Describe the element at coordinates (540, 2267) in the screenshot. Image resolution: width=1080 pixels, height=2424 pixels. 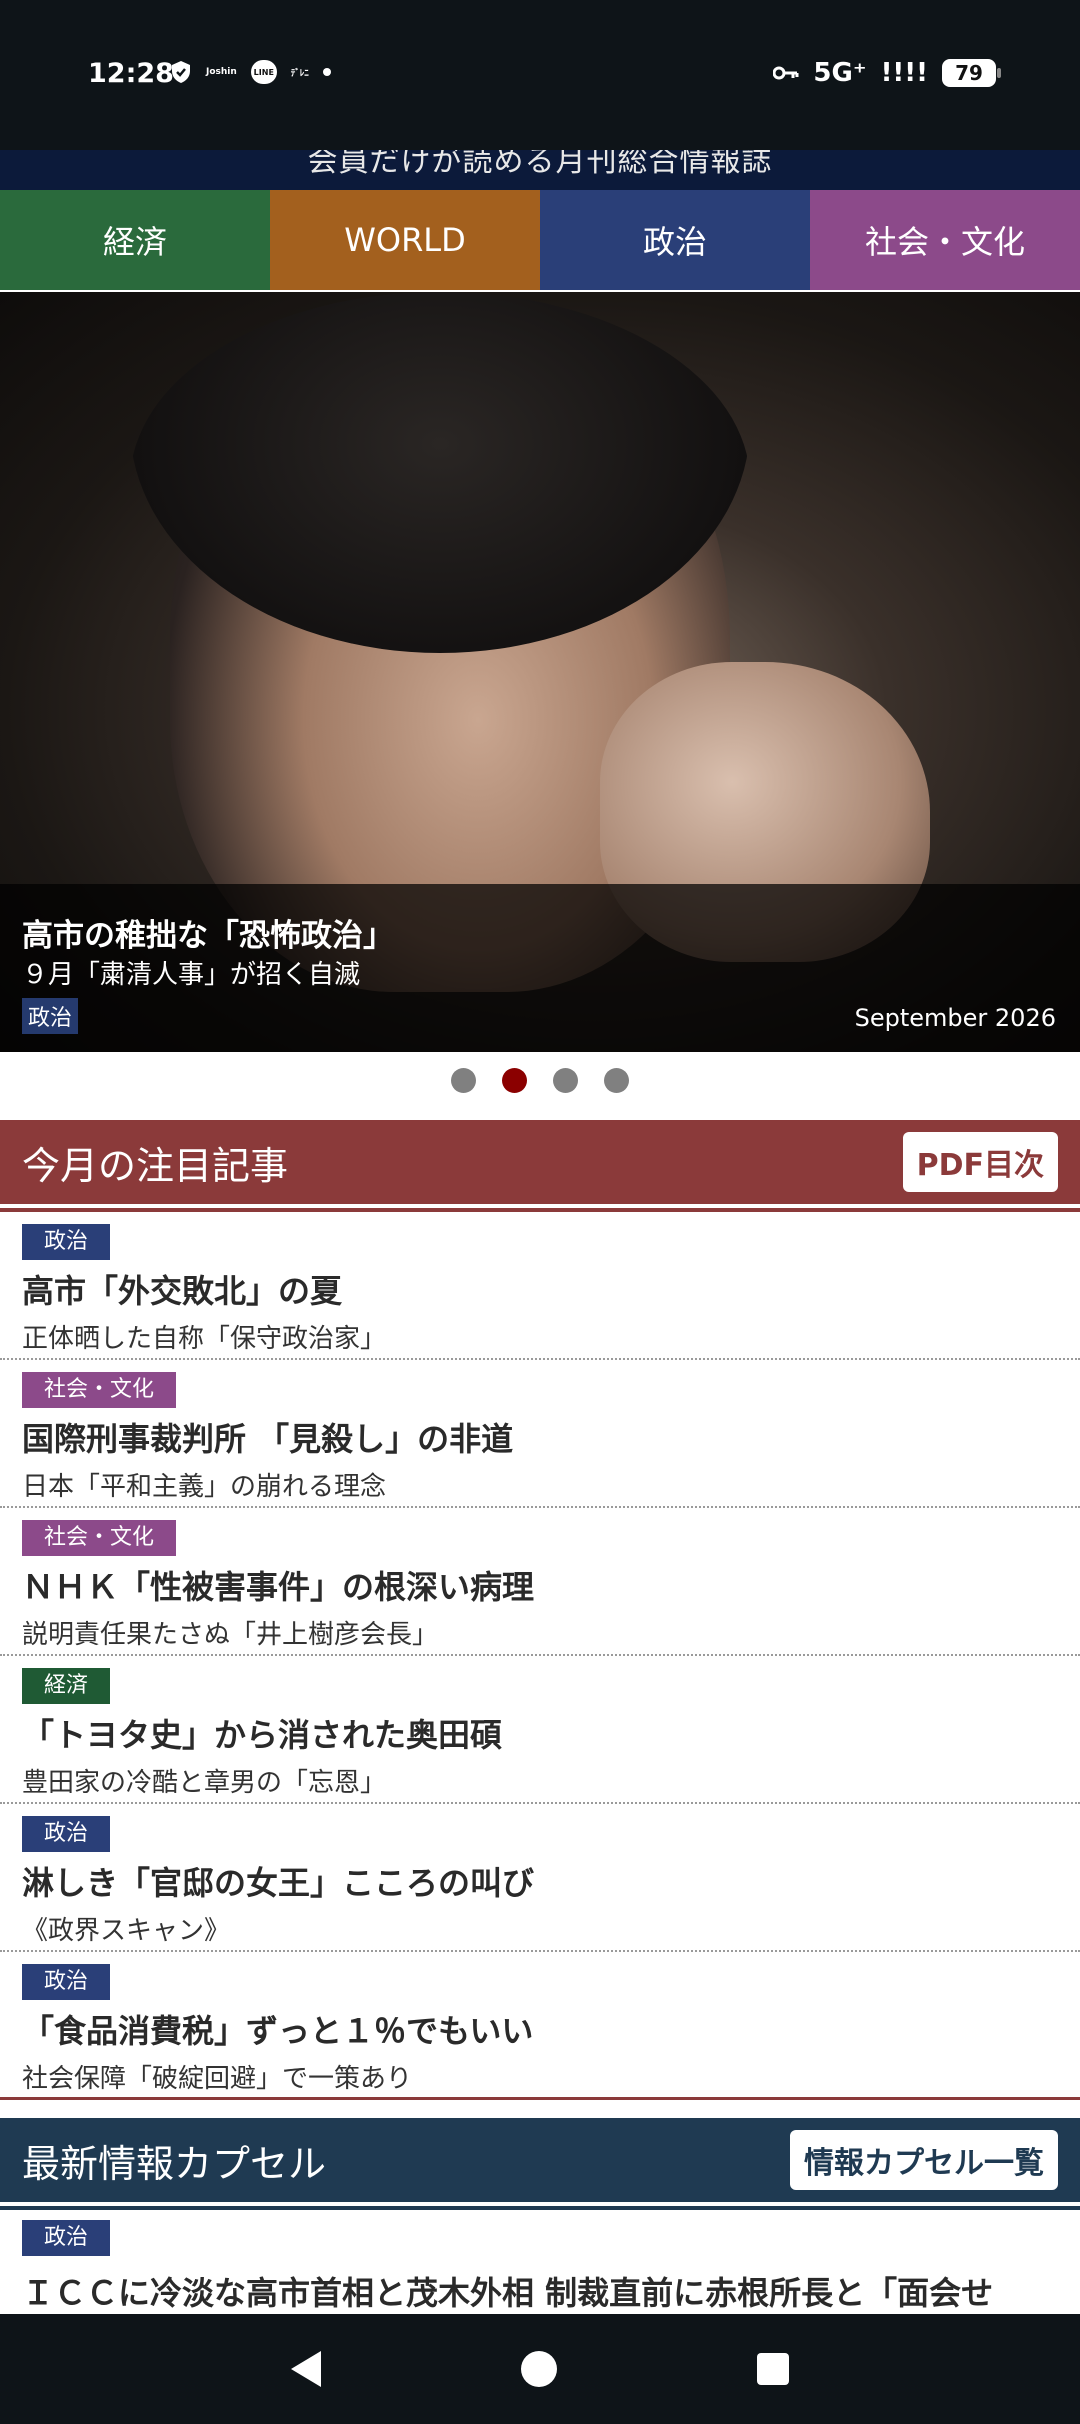
I see `capsule-item: 政治 ＩＣＣに冷淡な高市首相と茂木外相 制裁直前に赤根所長と「面会せ` at that location.